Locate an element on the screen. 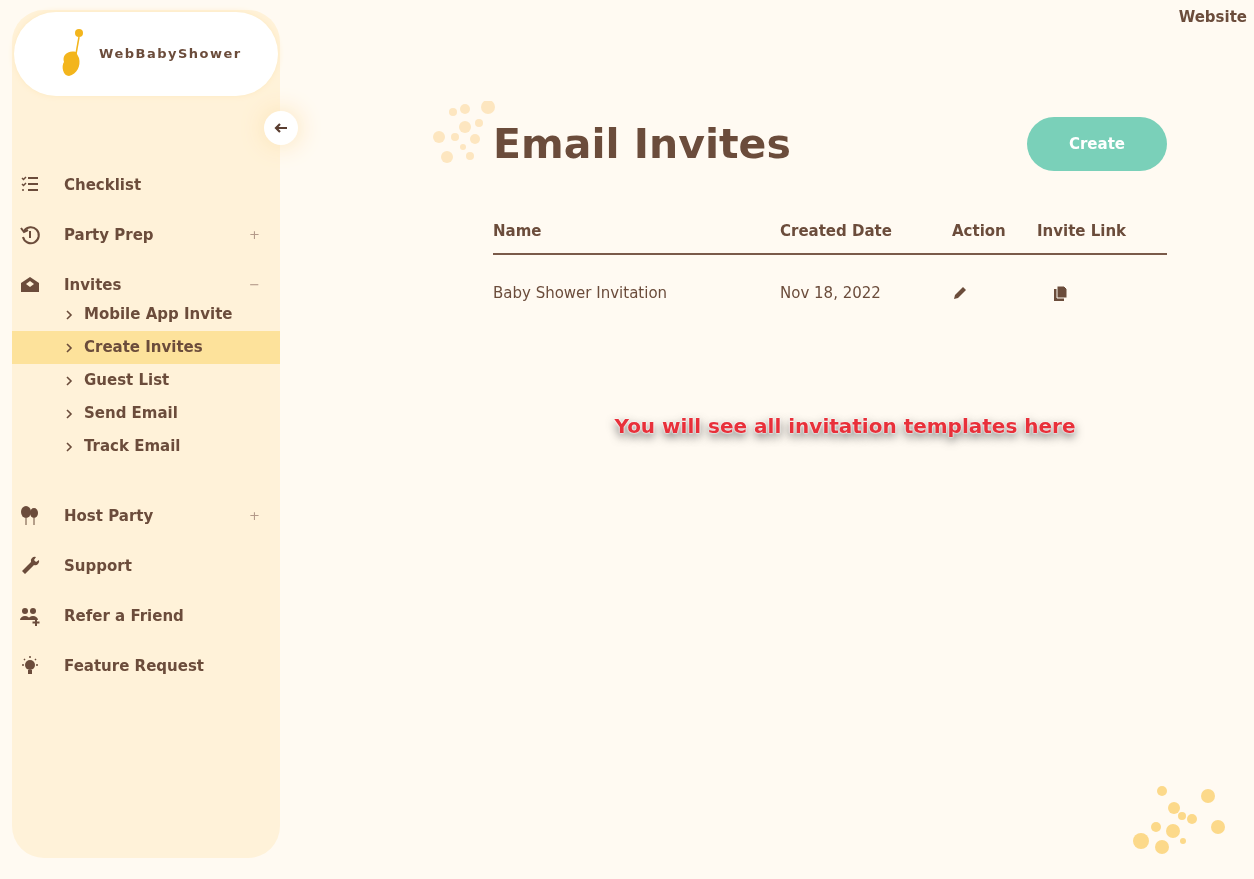 The width and height of the screenshot is (1254, 879). nav-item-label: Checklist is located at coordinates (162, 185).